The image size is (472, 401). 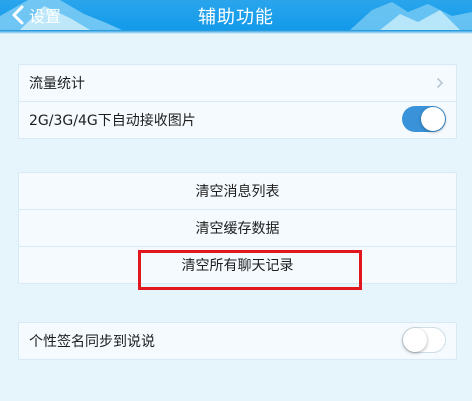 I want to click on clear-message-list-label: 清空消息列表, so click(x=237, y=192).